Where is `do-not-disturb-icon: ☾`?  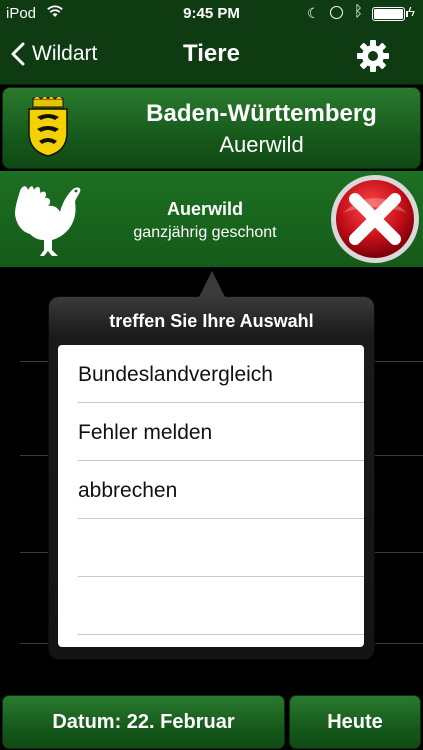 do-not-disturb-icon: ☾ is located at coordinates (313, 13).